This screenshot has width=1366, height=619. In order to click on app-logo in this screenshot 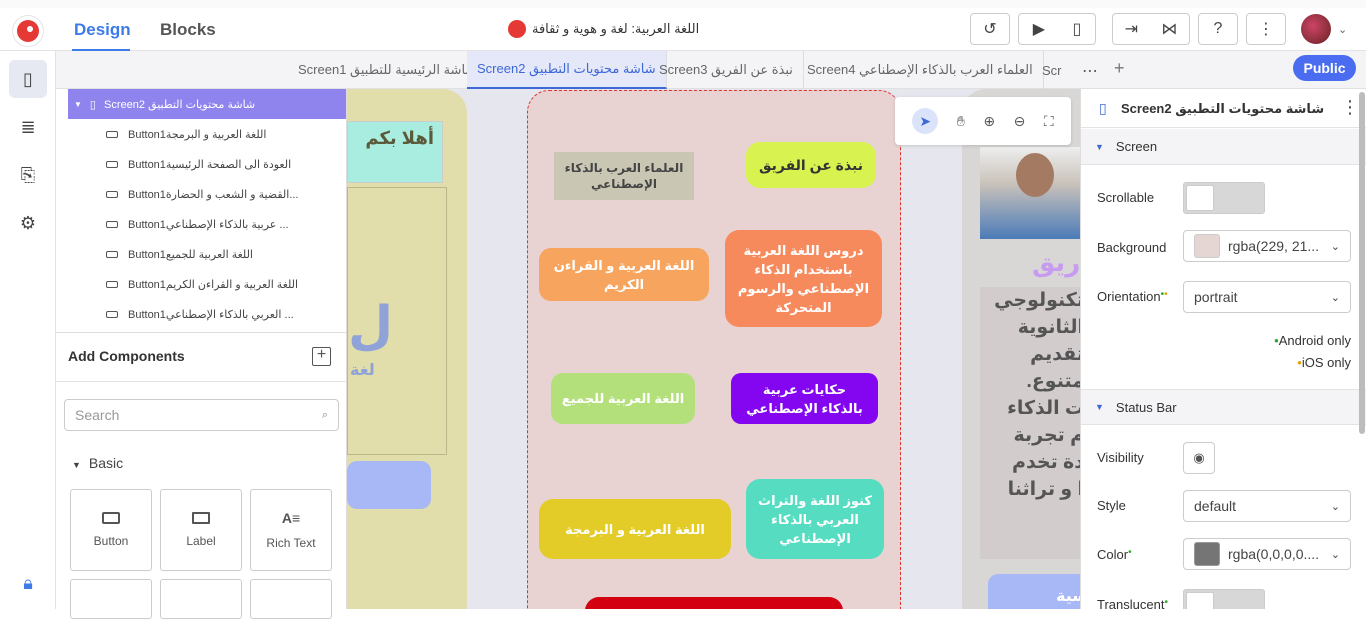, I will do `click(28, 31)`.